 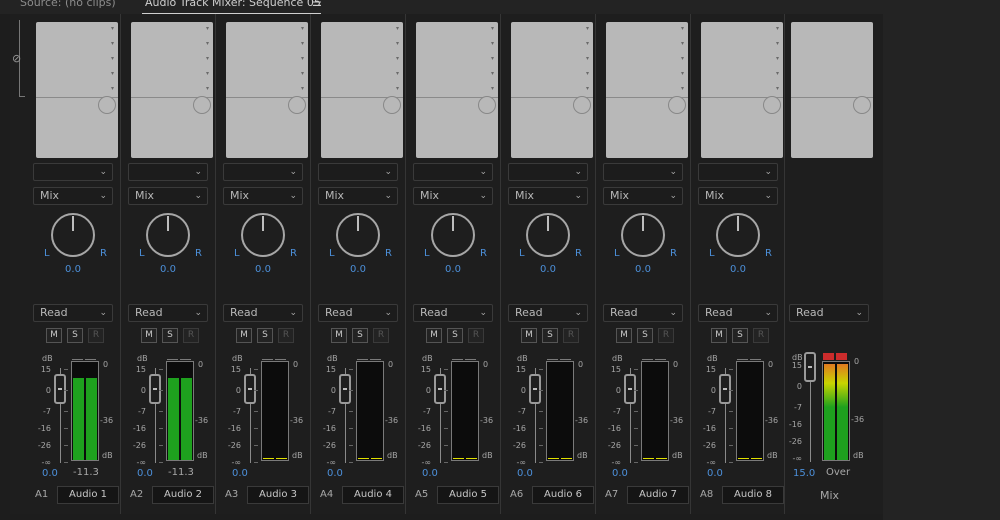 What do you see at coordinates (658, 495) in the screenshot?
I see `track-name-field: Audio 7` at bounding box center [658, 495].